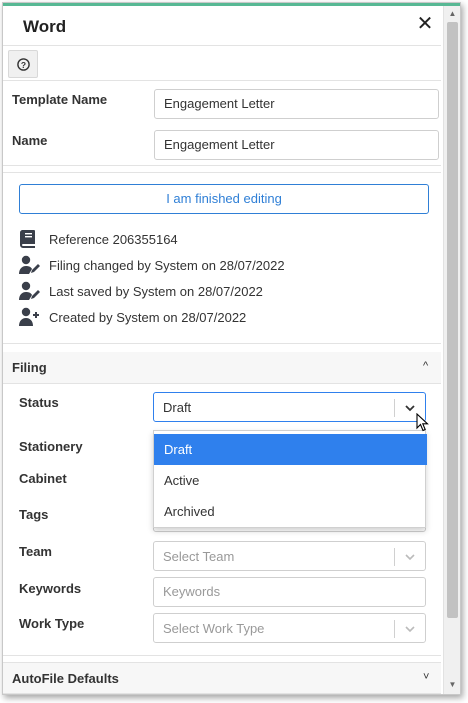 The height and width of the screenshot is (703, 468). What do you see at coordinates (425, 24) in the screenshot?
I see `close-icon: ✕` at bounding box center [425, 24].